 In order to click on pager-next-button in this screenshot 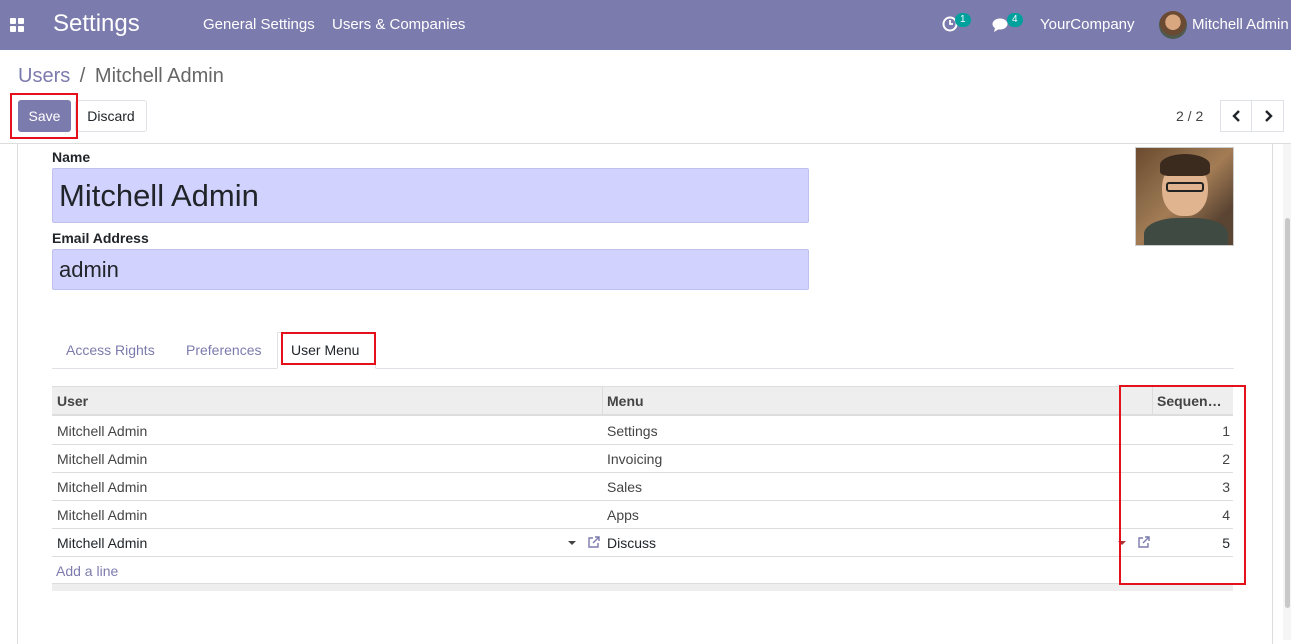, I will do `click(1267, 116)`.